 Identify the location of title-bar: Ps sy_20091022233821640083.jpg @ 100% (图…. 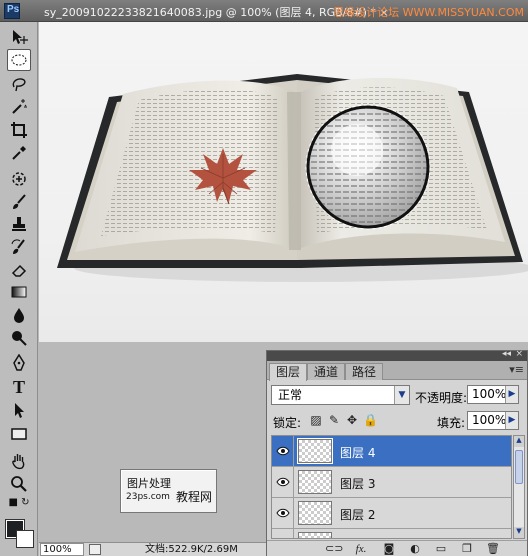
(264, 11).